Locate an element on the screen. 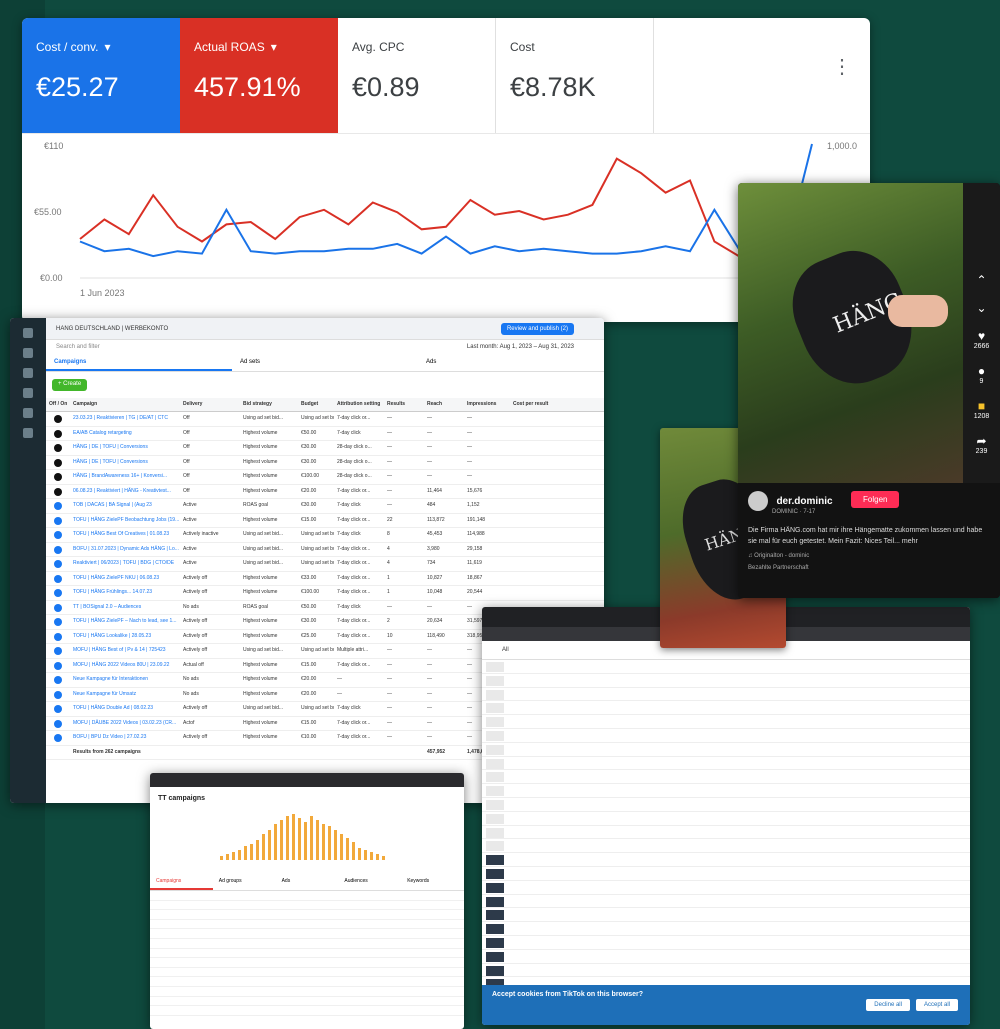 This screenshot has height=1029, width=1000. username: der.dominic is located at coordinates (804, 501).